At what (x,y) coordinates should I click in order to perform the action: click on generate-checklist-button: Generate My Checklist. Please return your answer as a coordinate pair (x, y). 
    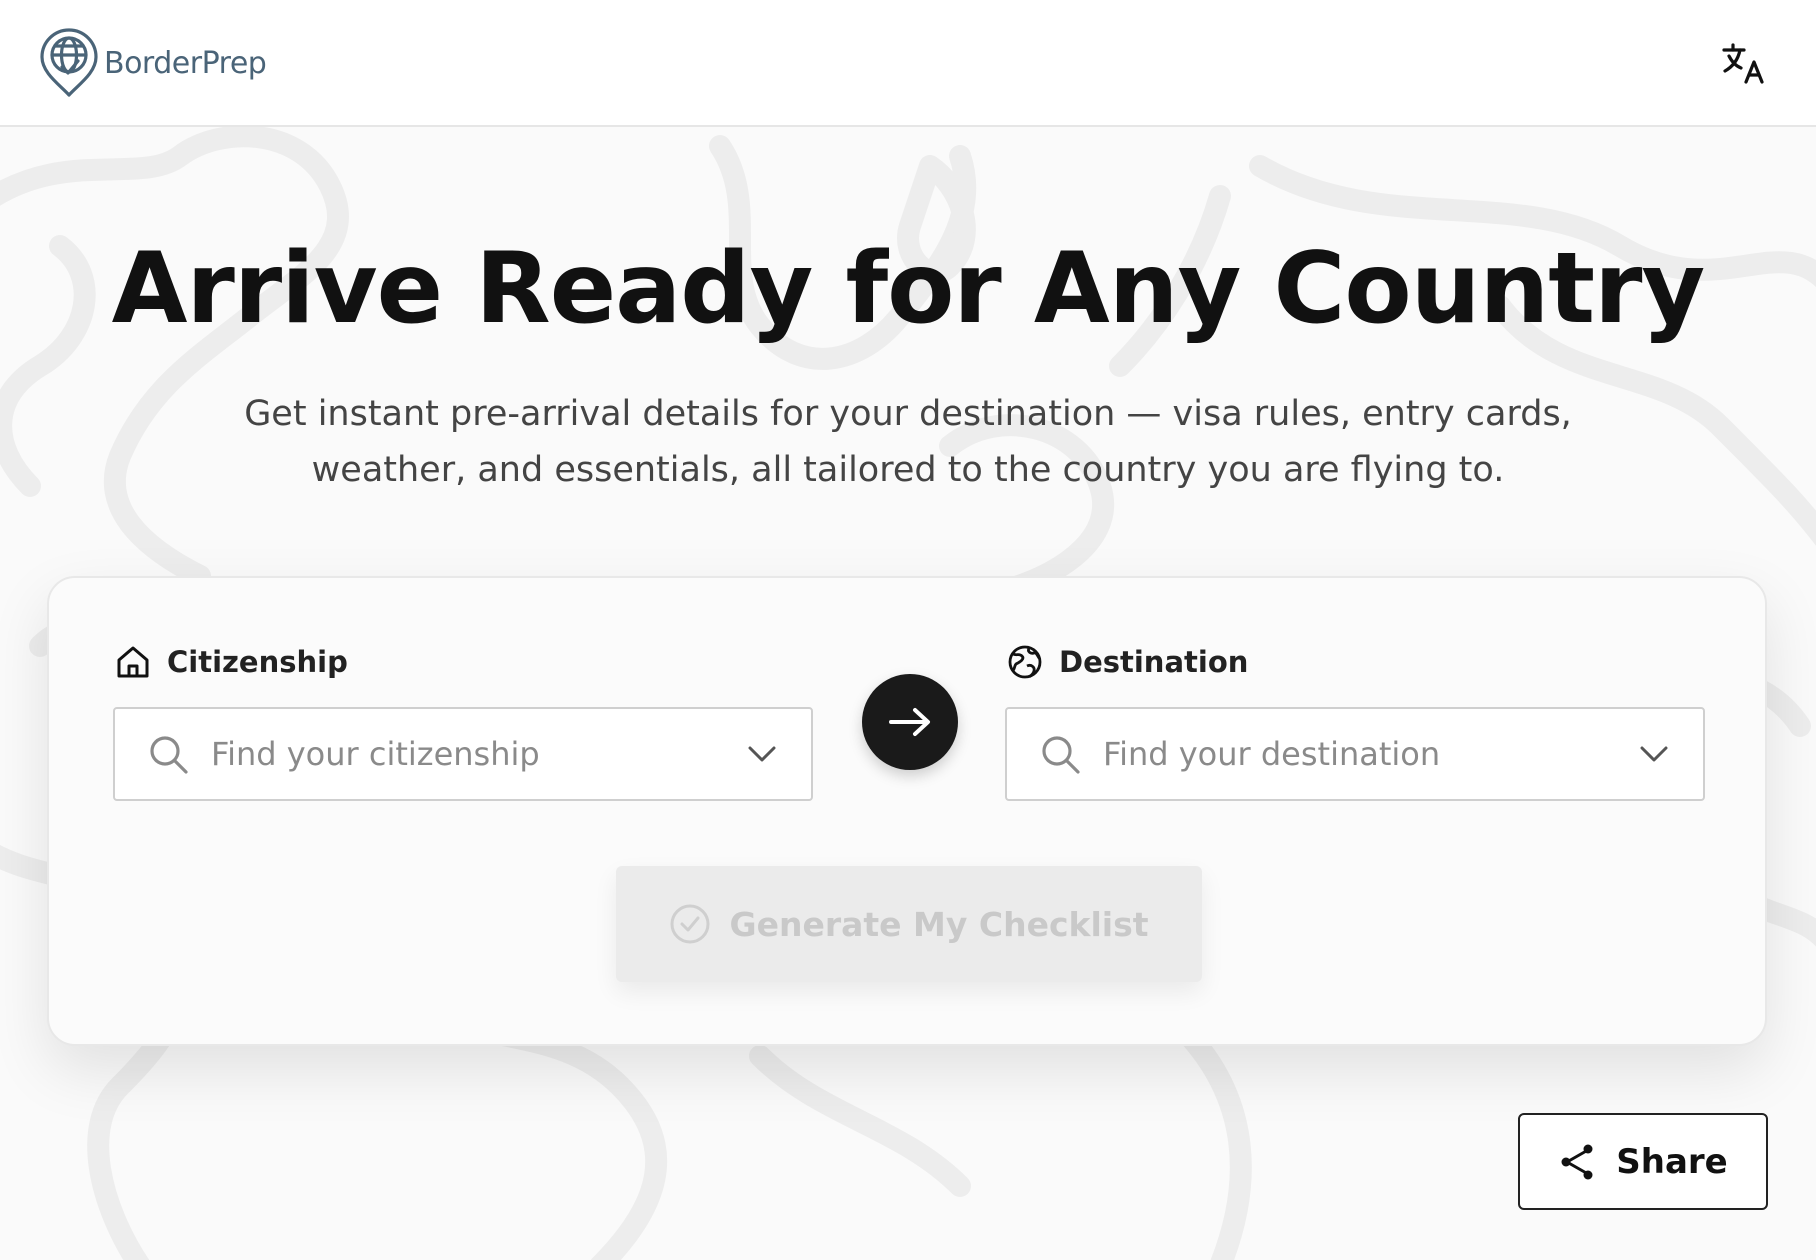
    Looking at the image, I should click on (909, 924).